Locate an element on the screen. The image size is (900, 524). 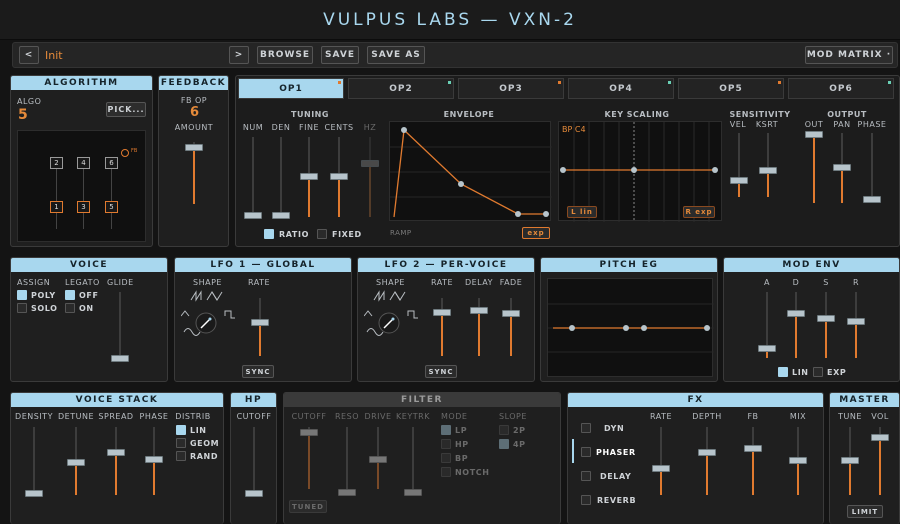
save-button: SAVE is located at coordinates (340, 55).